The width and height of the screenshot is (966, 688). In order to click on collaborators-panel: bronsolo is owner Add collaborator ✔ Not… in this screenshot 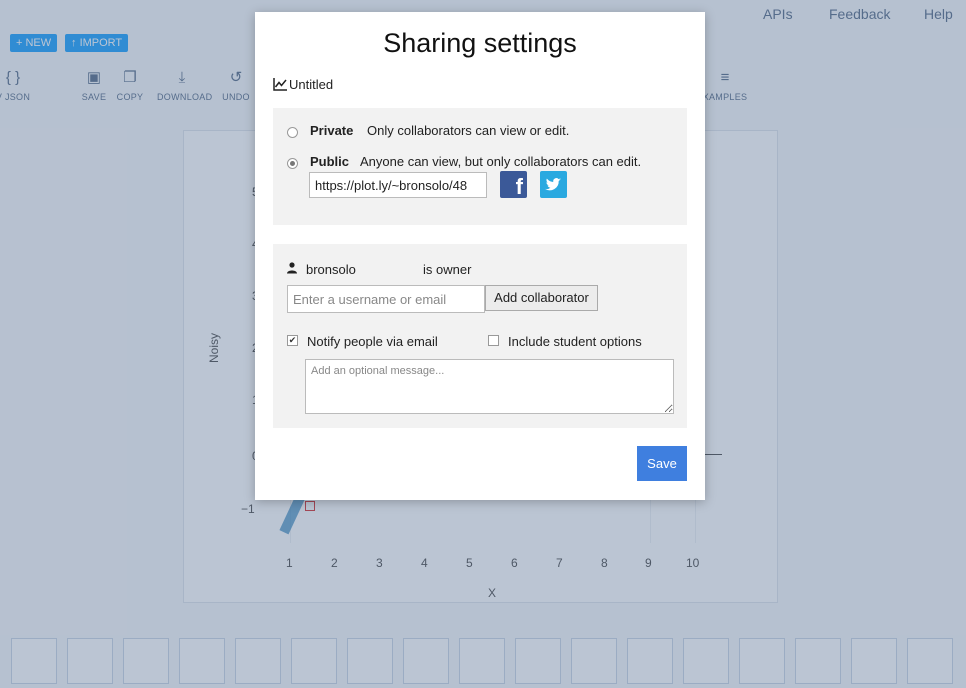, I will do `click(480, 336)`.